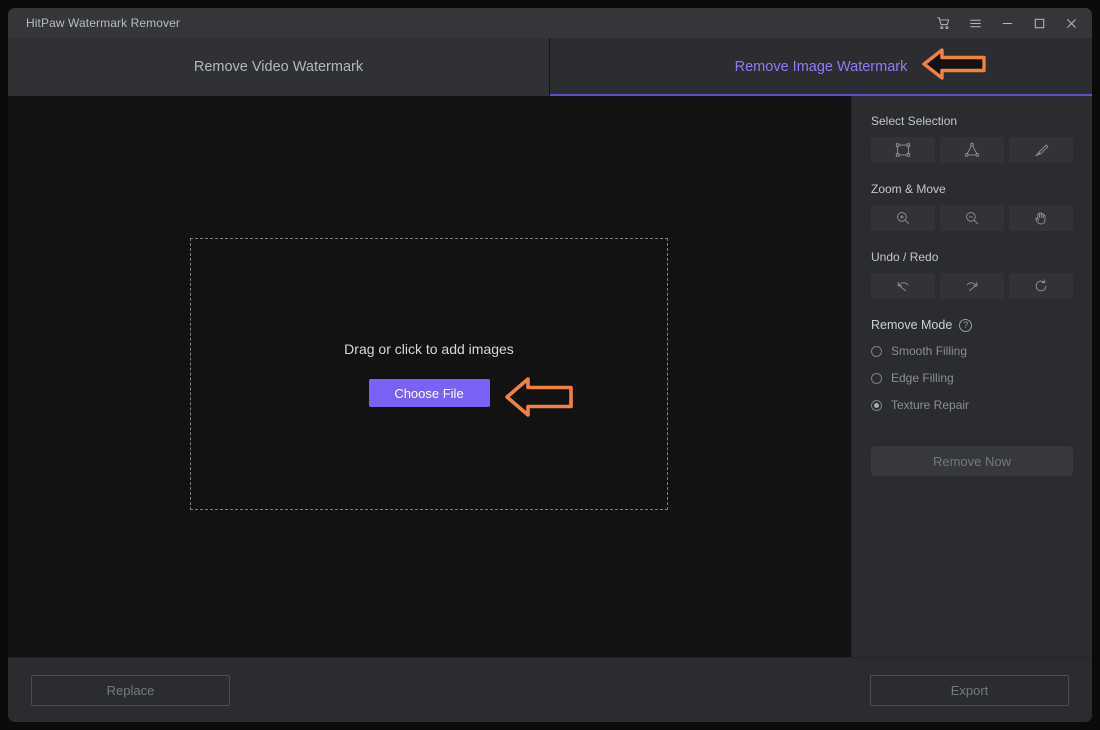 Image resolution: width=1100 pixels, height=730 pixels. I want to click on remove-now-button: Remove Now, so click(972, 461).